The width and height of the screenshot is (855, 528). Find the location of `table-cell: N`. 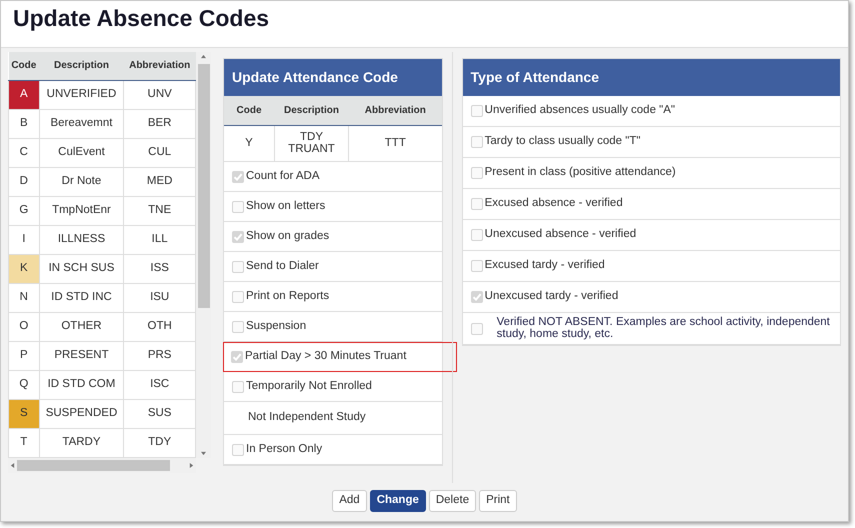

table-cell: N is located at coordinates (24, 297).